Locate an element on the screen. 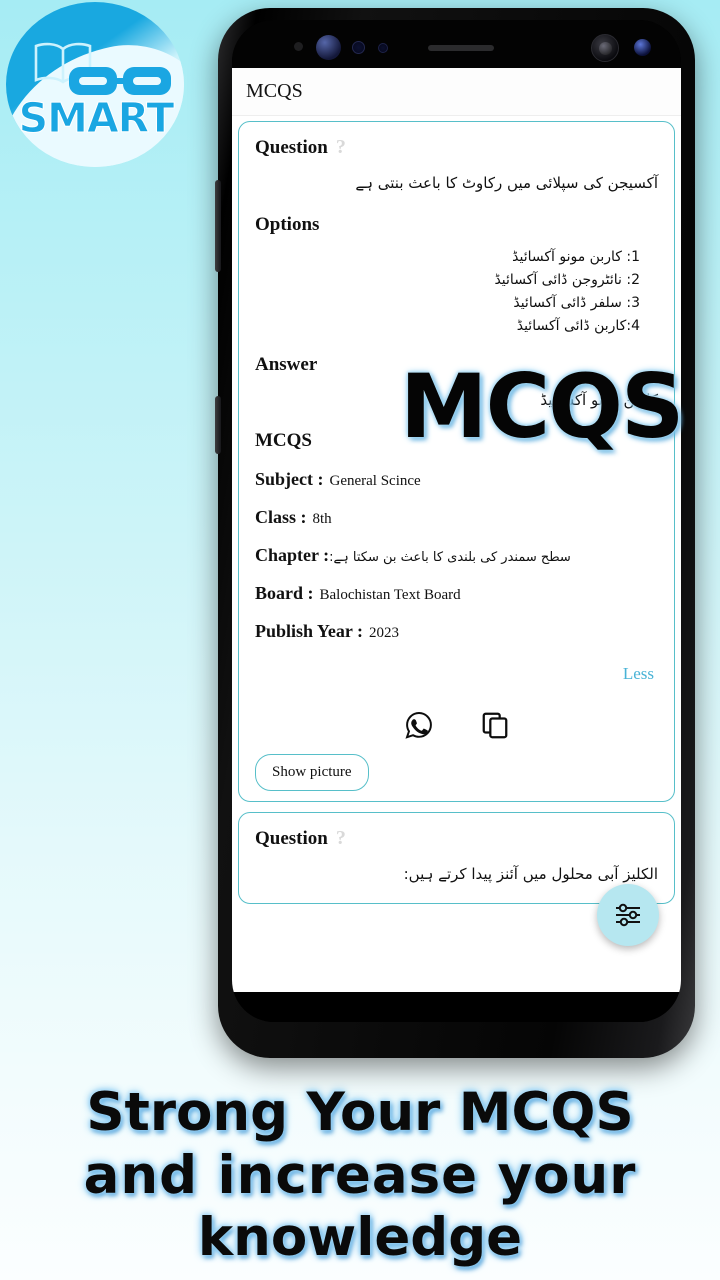 The height and width of the screenshot is (1280, 720). earpiece-speaker-icon is located at coordinates (461, 48).